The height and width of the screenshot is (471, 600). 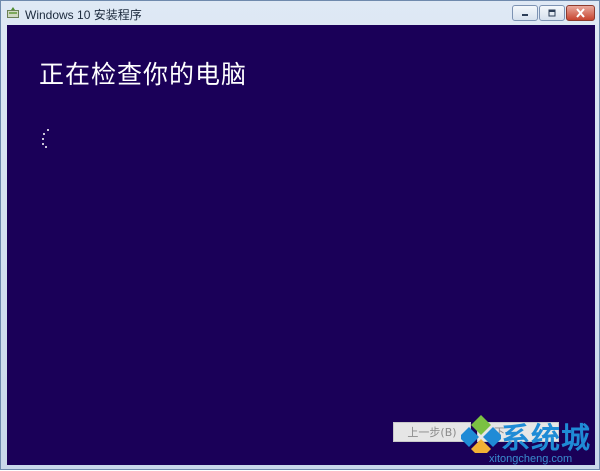 I want to click on title-bar: Windows 10 安装程序, so click(x=300, y=13).